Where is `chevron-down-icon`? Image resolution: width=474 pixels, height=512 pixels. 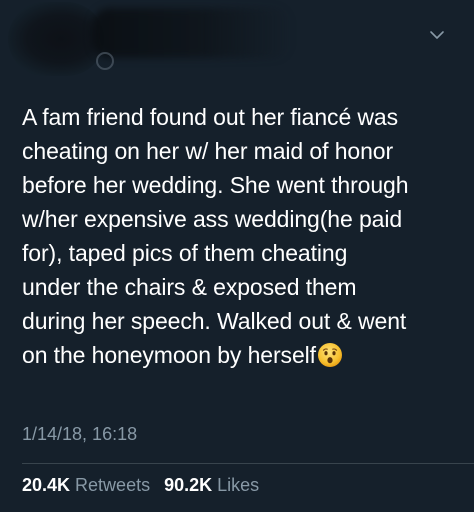
chevron-down-icon is located at coordinates (437, 35).